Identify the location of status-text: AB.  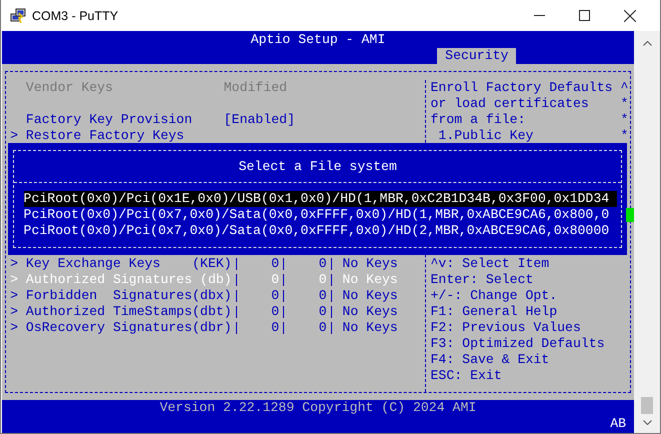
(618, 424).